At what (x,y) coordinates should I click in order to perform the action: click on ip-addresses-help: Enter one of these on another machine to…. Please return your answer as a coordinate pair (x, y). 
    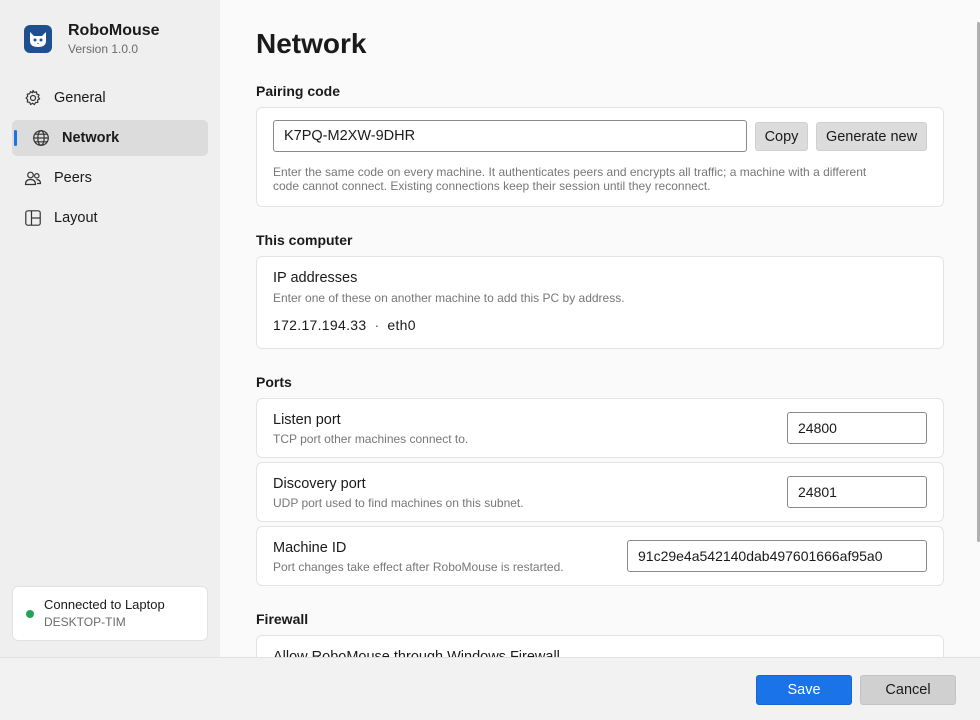
    Looking at the image, I should click on (449, 298).